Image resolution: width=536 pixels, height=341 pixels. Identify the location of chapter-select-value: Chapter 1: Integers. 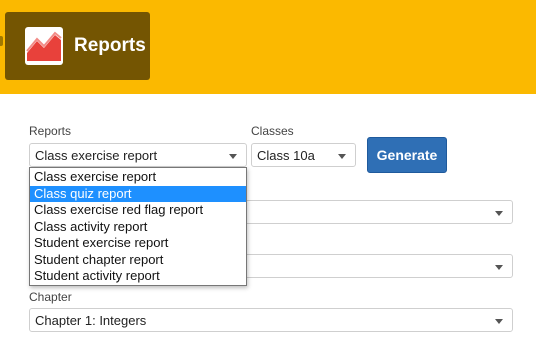
(91, 320).